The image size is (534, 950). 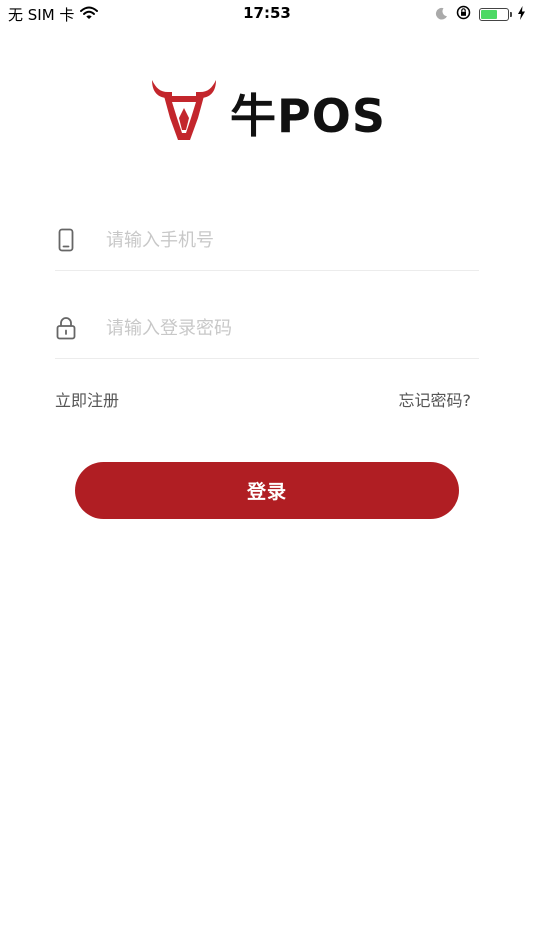 I want to click on phone-field, so click(x=267, y=240).